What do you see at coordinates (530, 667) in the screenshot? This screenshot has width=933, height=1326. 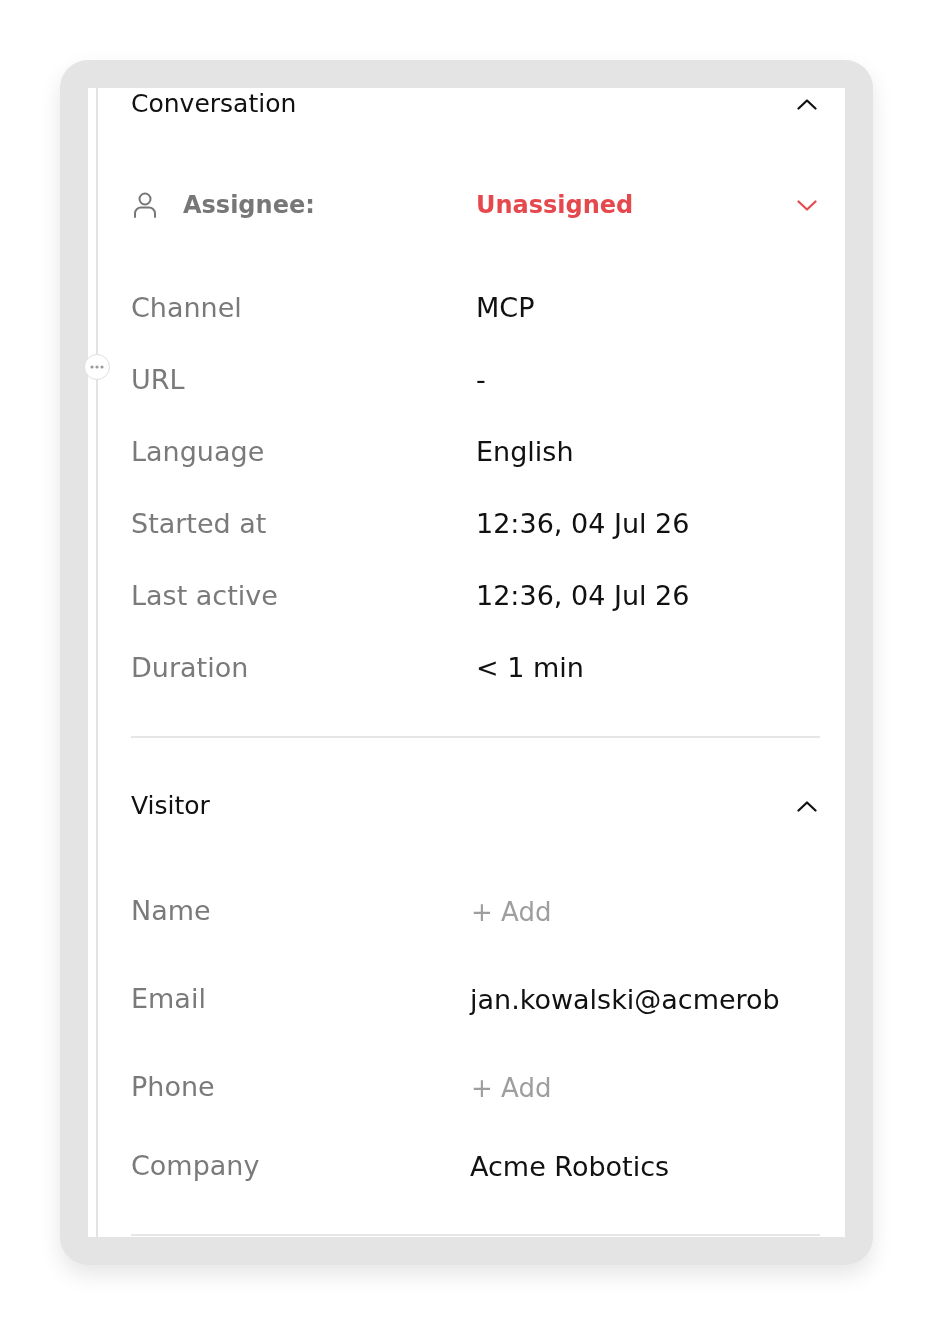 I see `field-value: < 1 min` at bounding box center [530, 667].